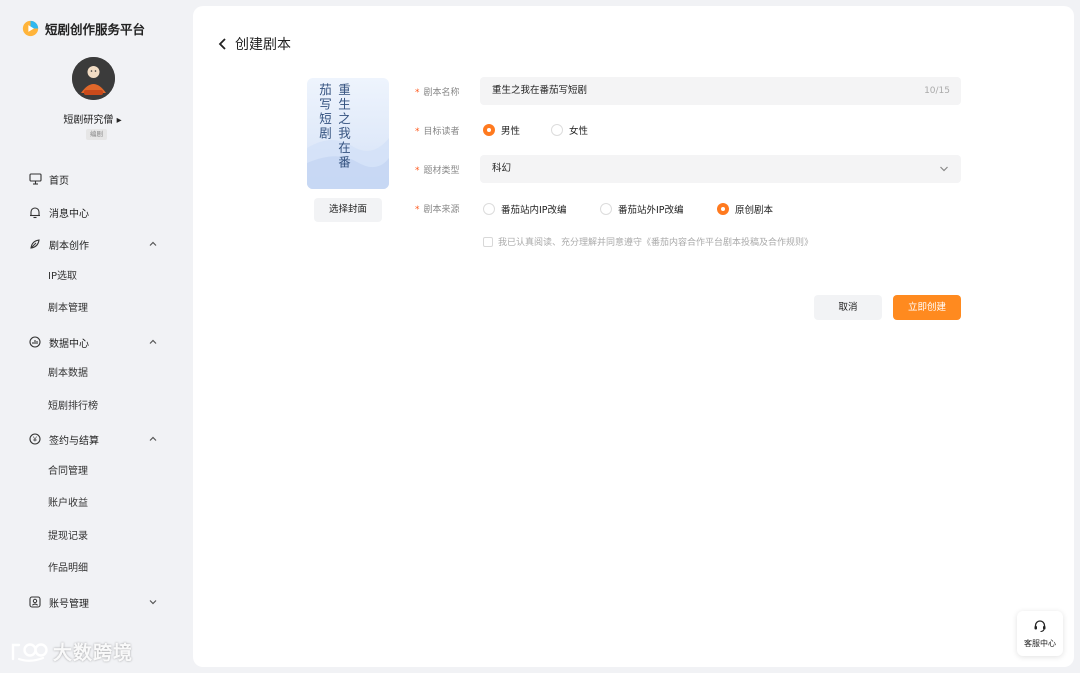 The width and height of the screenshot is (1080, 673). Describe the element at coordinates (62, 277) in the screenshot. I see `nav-item-ip-selection: IP选取` at that location.